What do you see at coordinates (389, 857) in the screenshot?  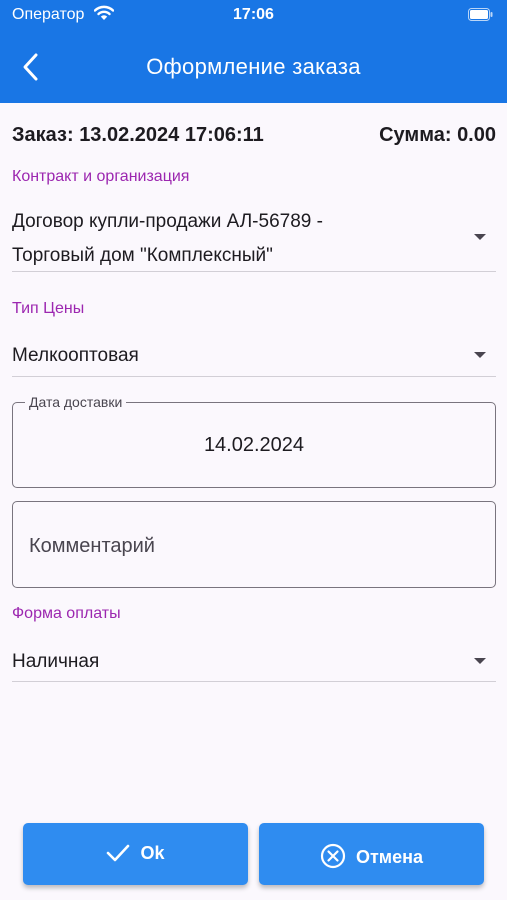 I see `cancel-button-label: Отмена` at bounding box center [389, 857].